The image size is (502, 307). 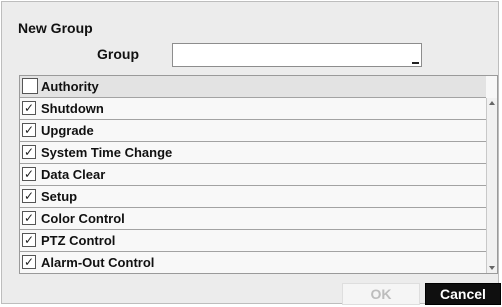 What do you see at coordinates (55, 28) in the screenshot?
I see `dialog-title: New Group` at bounding box center [55, 28].